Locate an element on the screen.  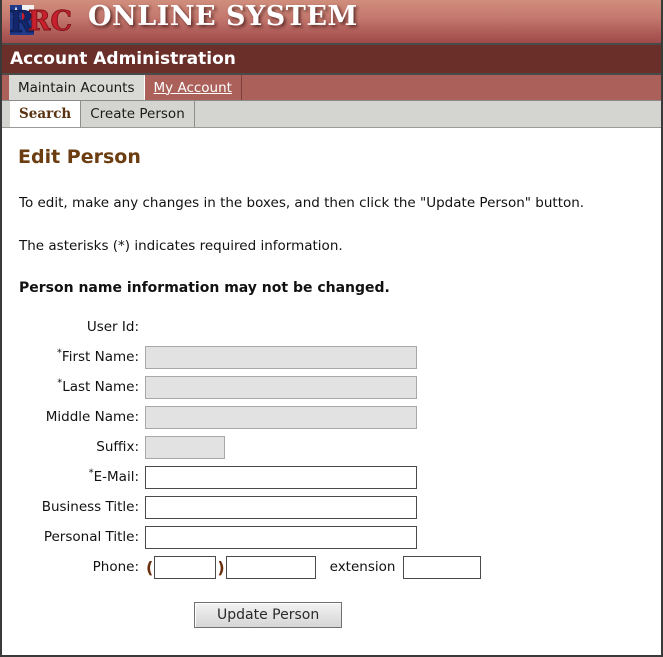
form-row-business-title: Business Title: is located at coordinates (331, 507).